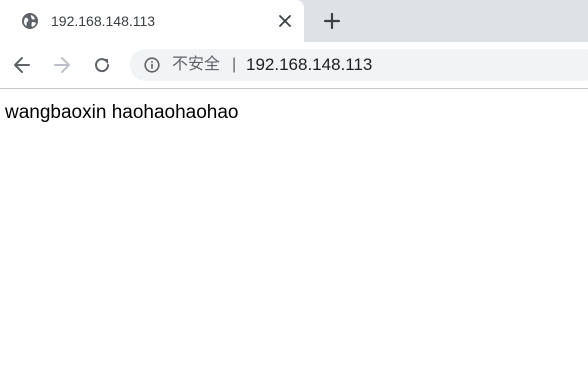 This screenshot has width=588, height=384. I want to click on address-bar: 不安全 | 192.168.148.113, so click(359, 65).